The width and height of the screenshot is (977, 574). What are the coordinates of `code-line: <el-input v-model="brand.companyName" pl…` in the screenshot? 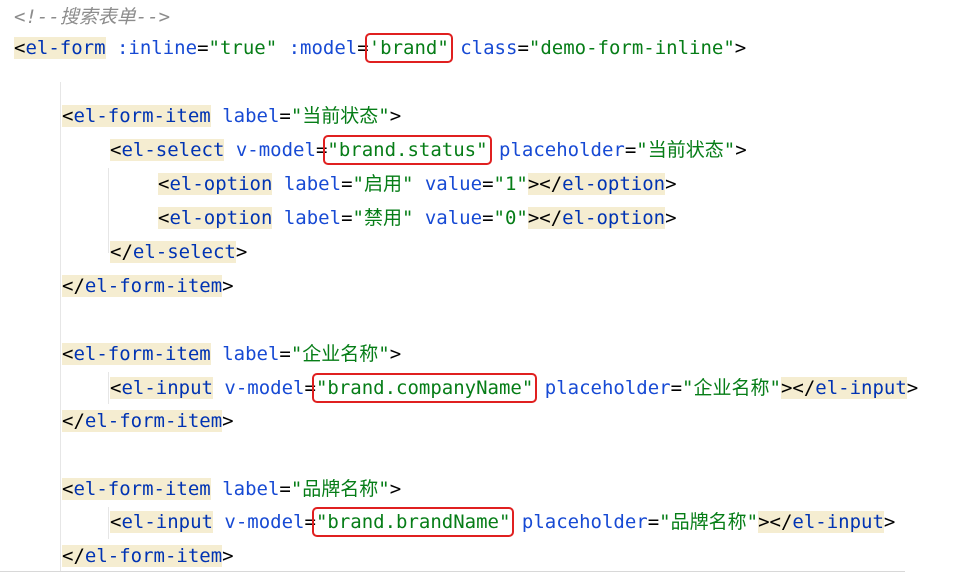 It's located at (514, 388).